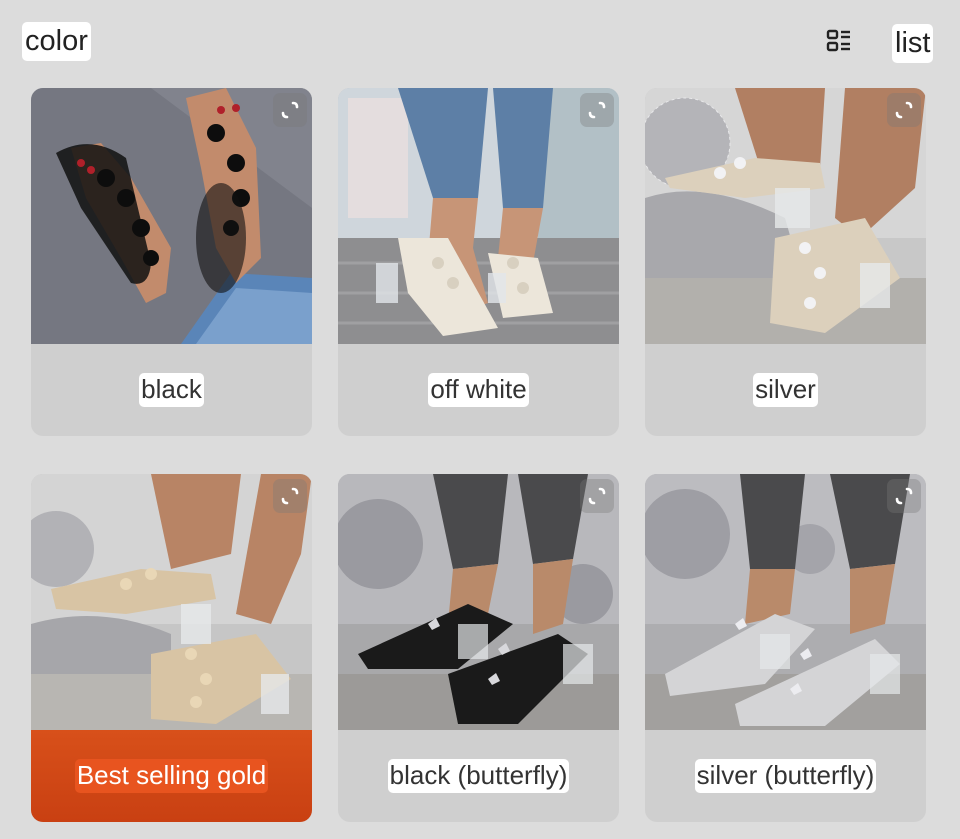 The width and height of the screenshot is (960, 839). I want to click on list-view-label: list, so click(913, 43).